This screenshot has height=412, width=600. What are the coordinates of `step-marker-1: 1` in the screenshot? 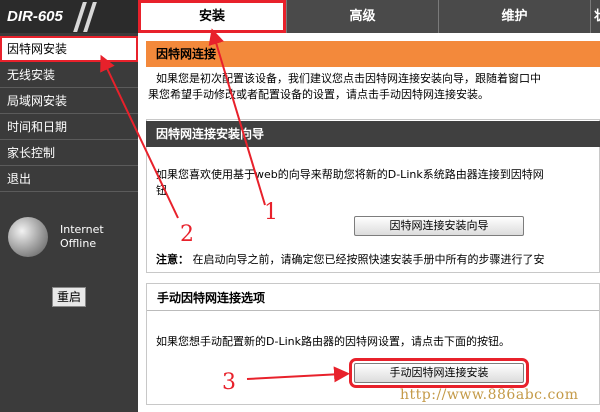 It's located at (271, 212).